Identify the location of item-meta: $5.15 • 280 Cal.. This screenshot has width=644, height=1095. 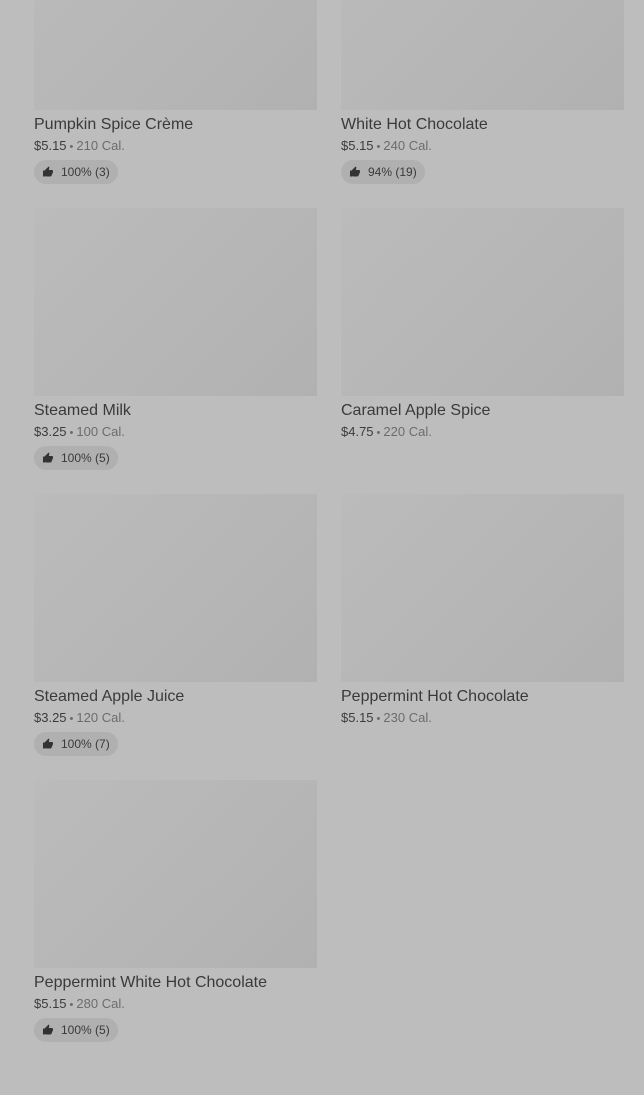
(175, 1004).